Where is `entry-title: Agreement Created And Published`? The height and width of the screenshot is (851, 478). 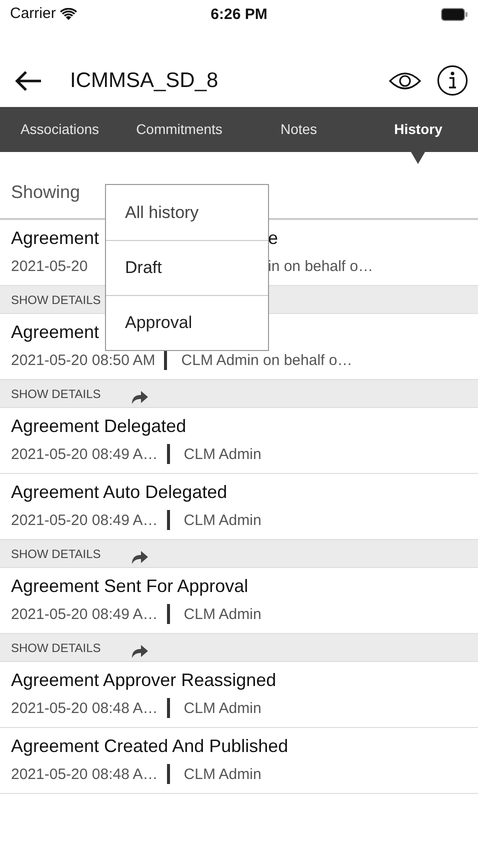
entry-title: Agreement Created And Published is located at coordinates (150, 746).